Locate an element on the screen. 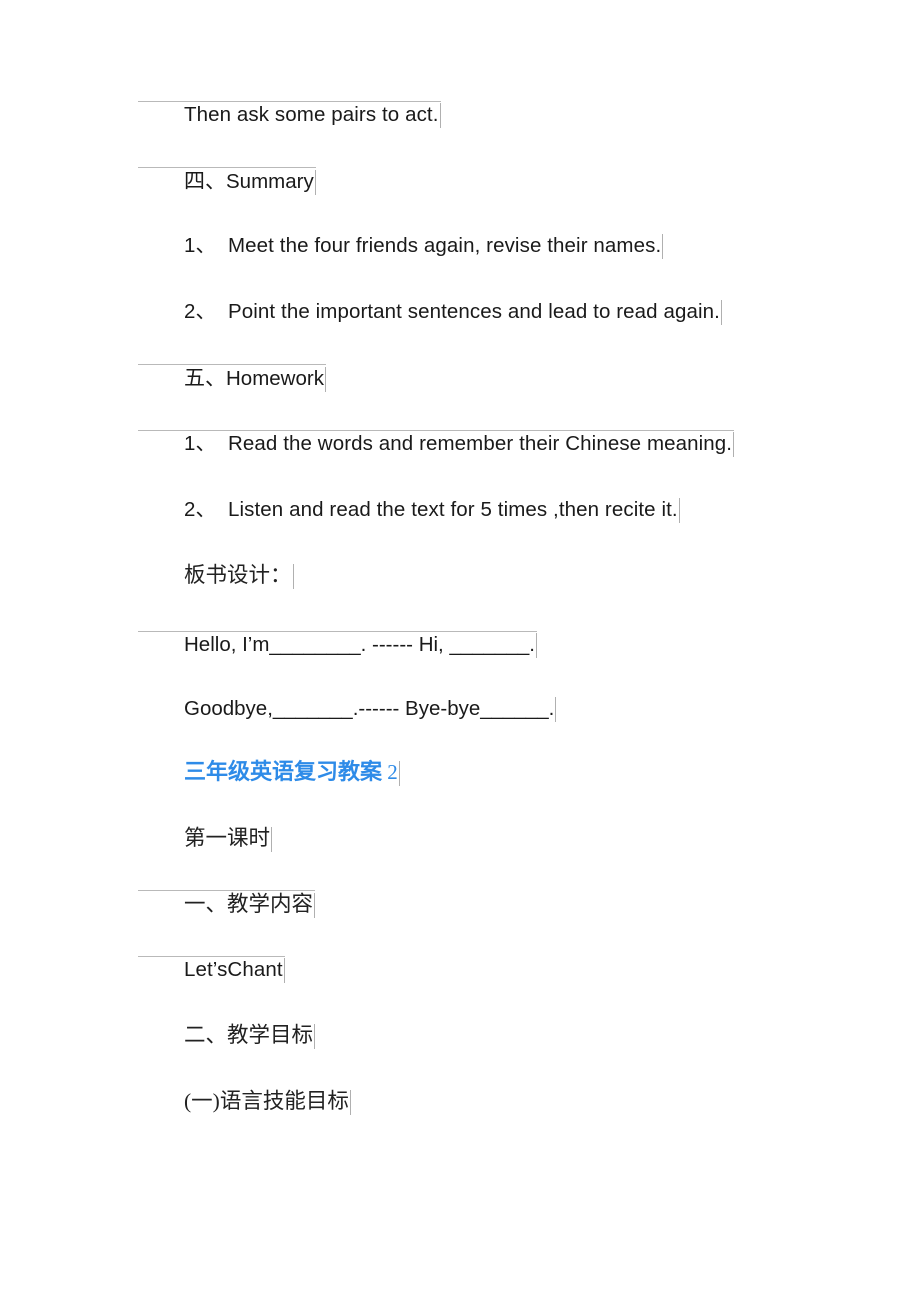 This screenshot has width=920, height=1302. paragraph-text: Hello, I’m________. ------ Hi, _______. is located at coordinates (359, 644).